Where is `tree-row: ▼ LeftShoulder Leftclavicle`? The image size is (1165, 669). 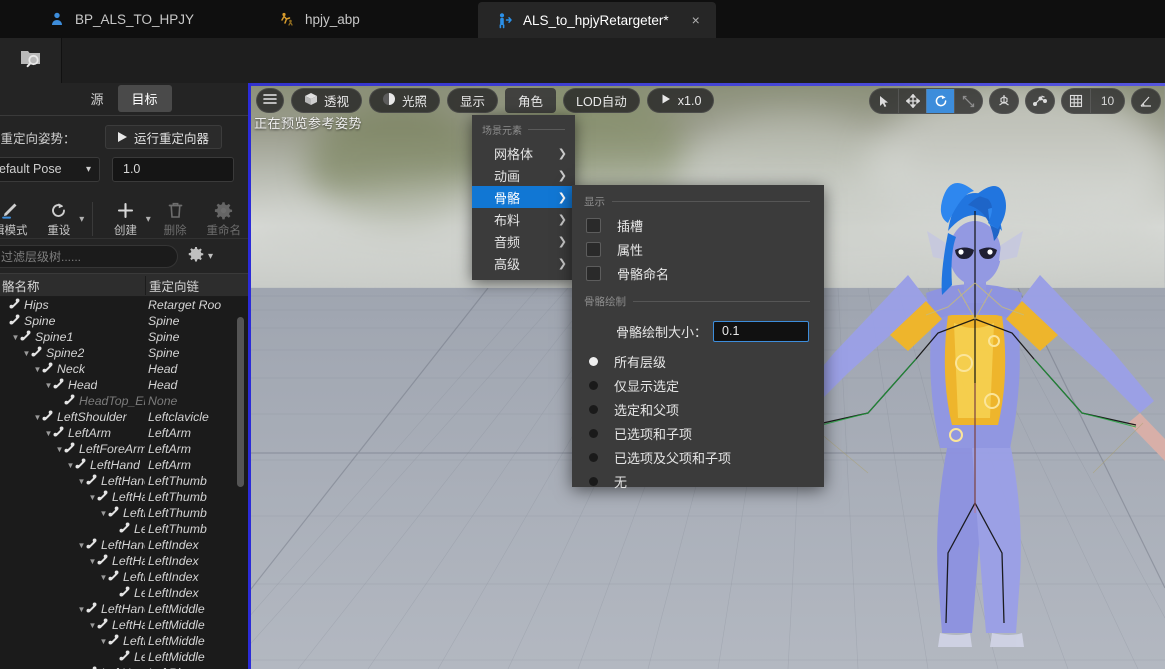
tree-row: ▼ LeftShoulder Leftclavicle is located at coordinates (124, 417).